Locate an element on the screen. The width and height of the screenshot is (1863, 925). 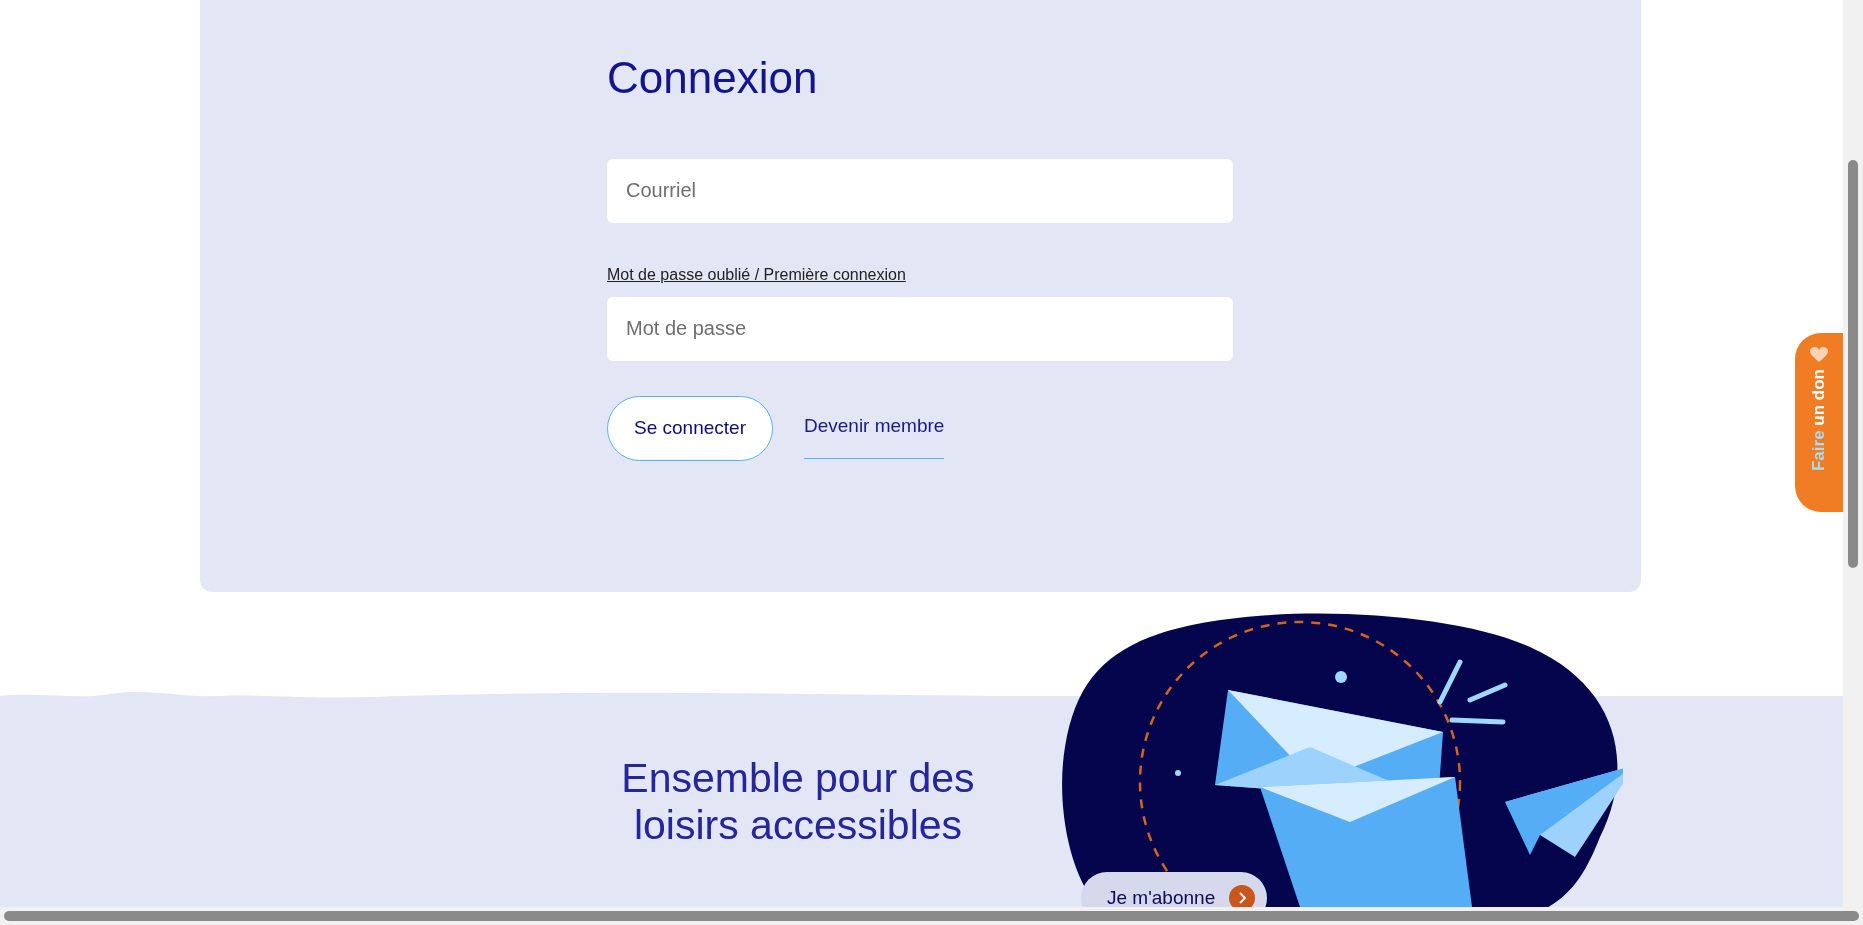
login-button: Se connecter is located at coordinates (690, 428).